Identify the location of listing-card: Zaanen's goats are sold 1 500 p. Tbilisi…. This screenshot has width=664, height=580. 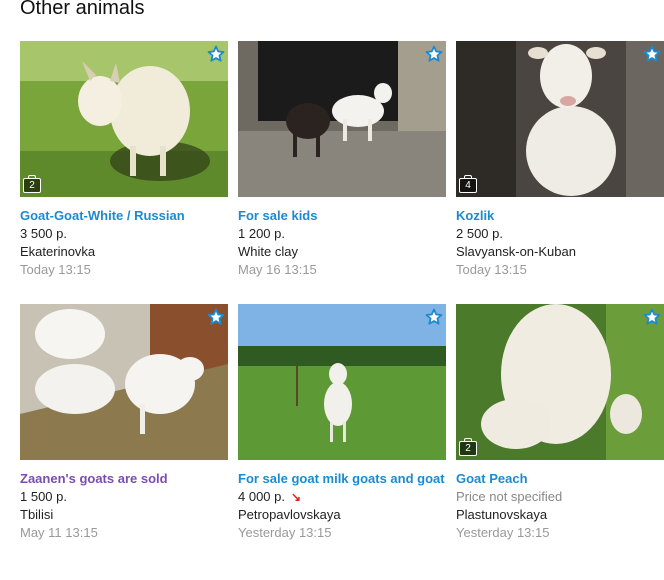
(124, 423).